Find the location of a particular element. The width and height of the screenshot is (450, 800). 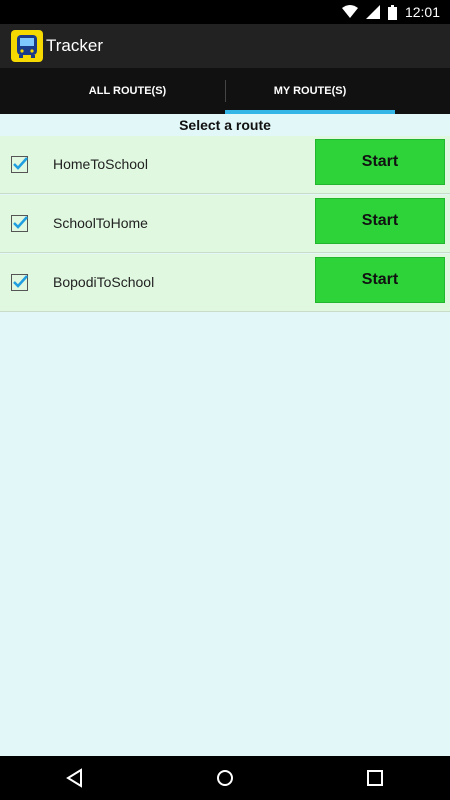

signal-icon is located at coordinates (372, 12).